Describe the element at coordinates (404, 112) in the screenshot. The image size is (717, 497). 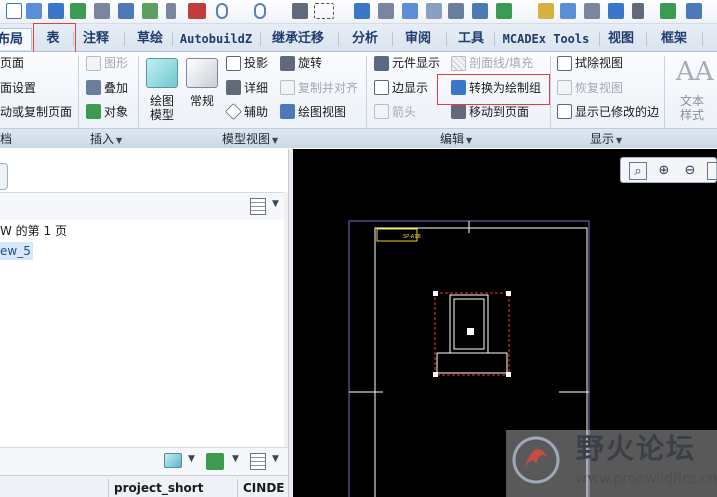
I see `ribbon-item-arrow: 箭头` at that location.